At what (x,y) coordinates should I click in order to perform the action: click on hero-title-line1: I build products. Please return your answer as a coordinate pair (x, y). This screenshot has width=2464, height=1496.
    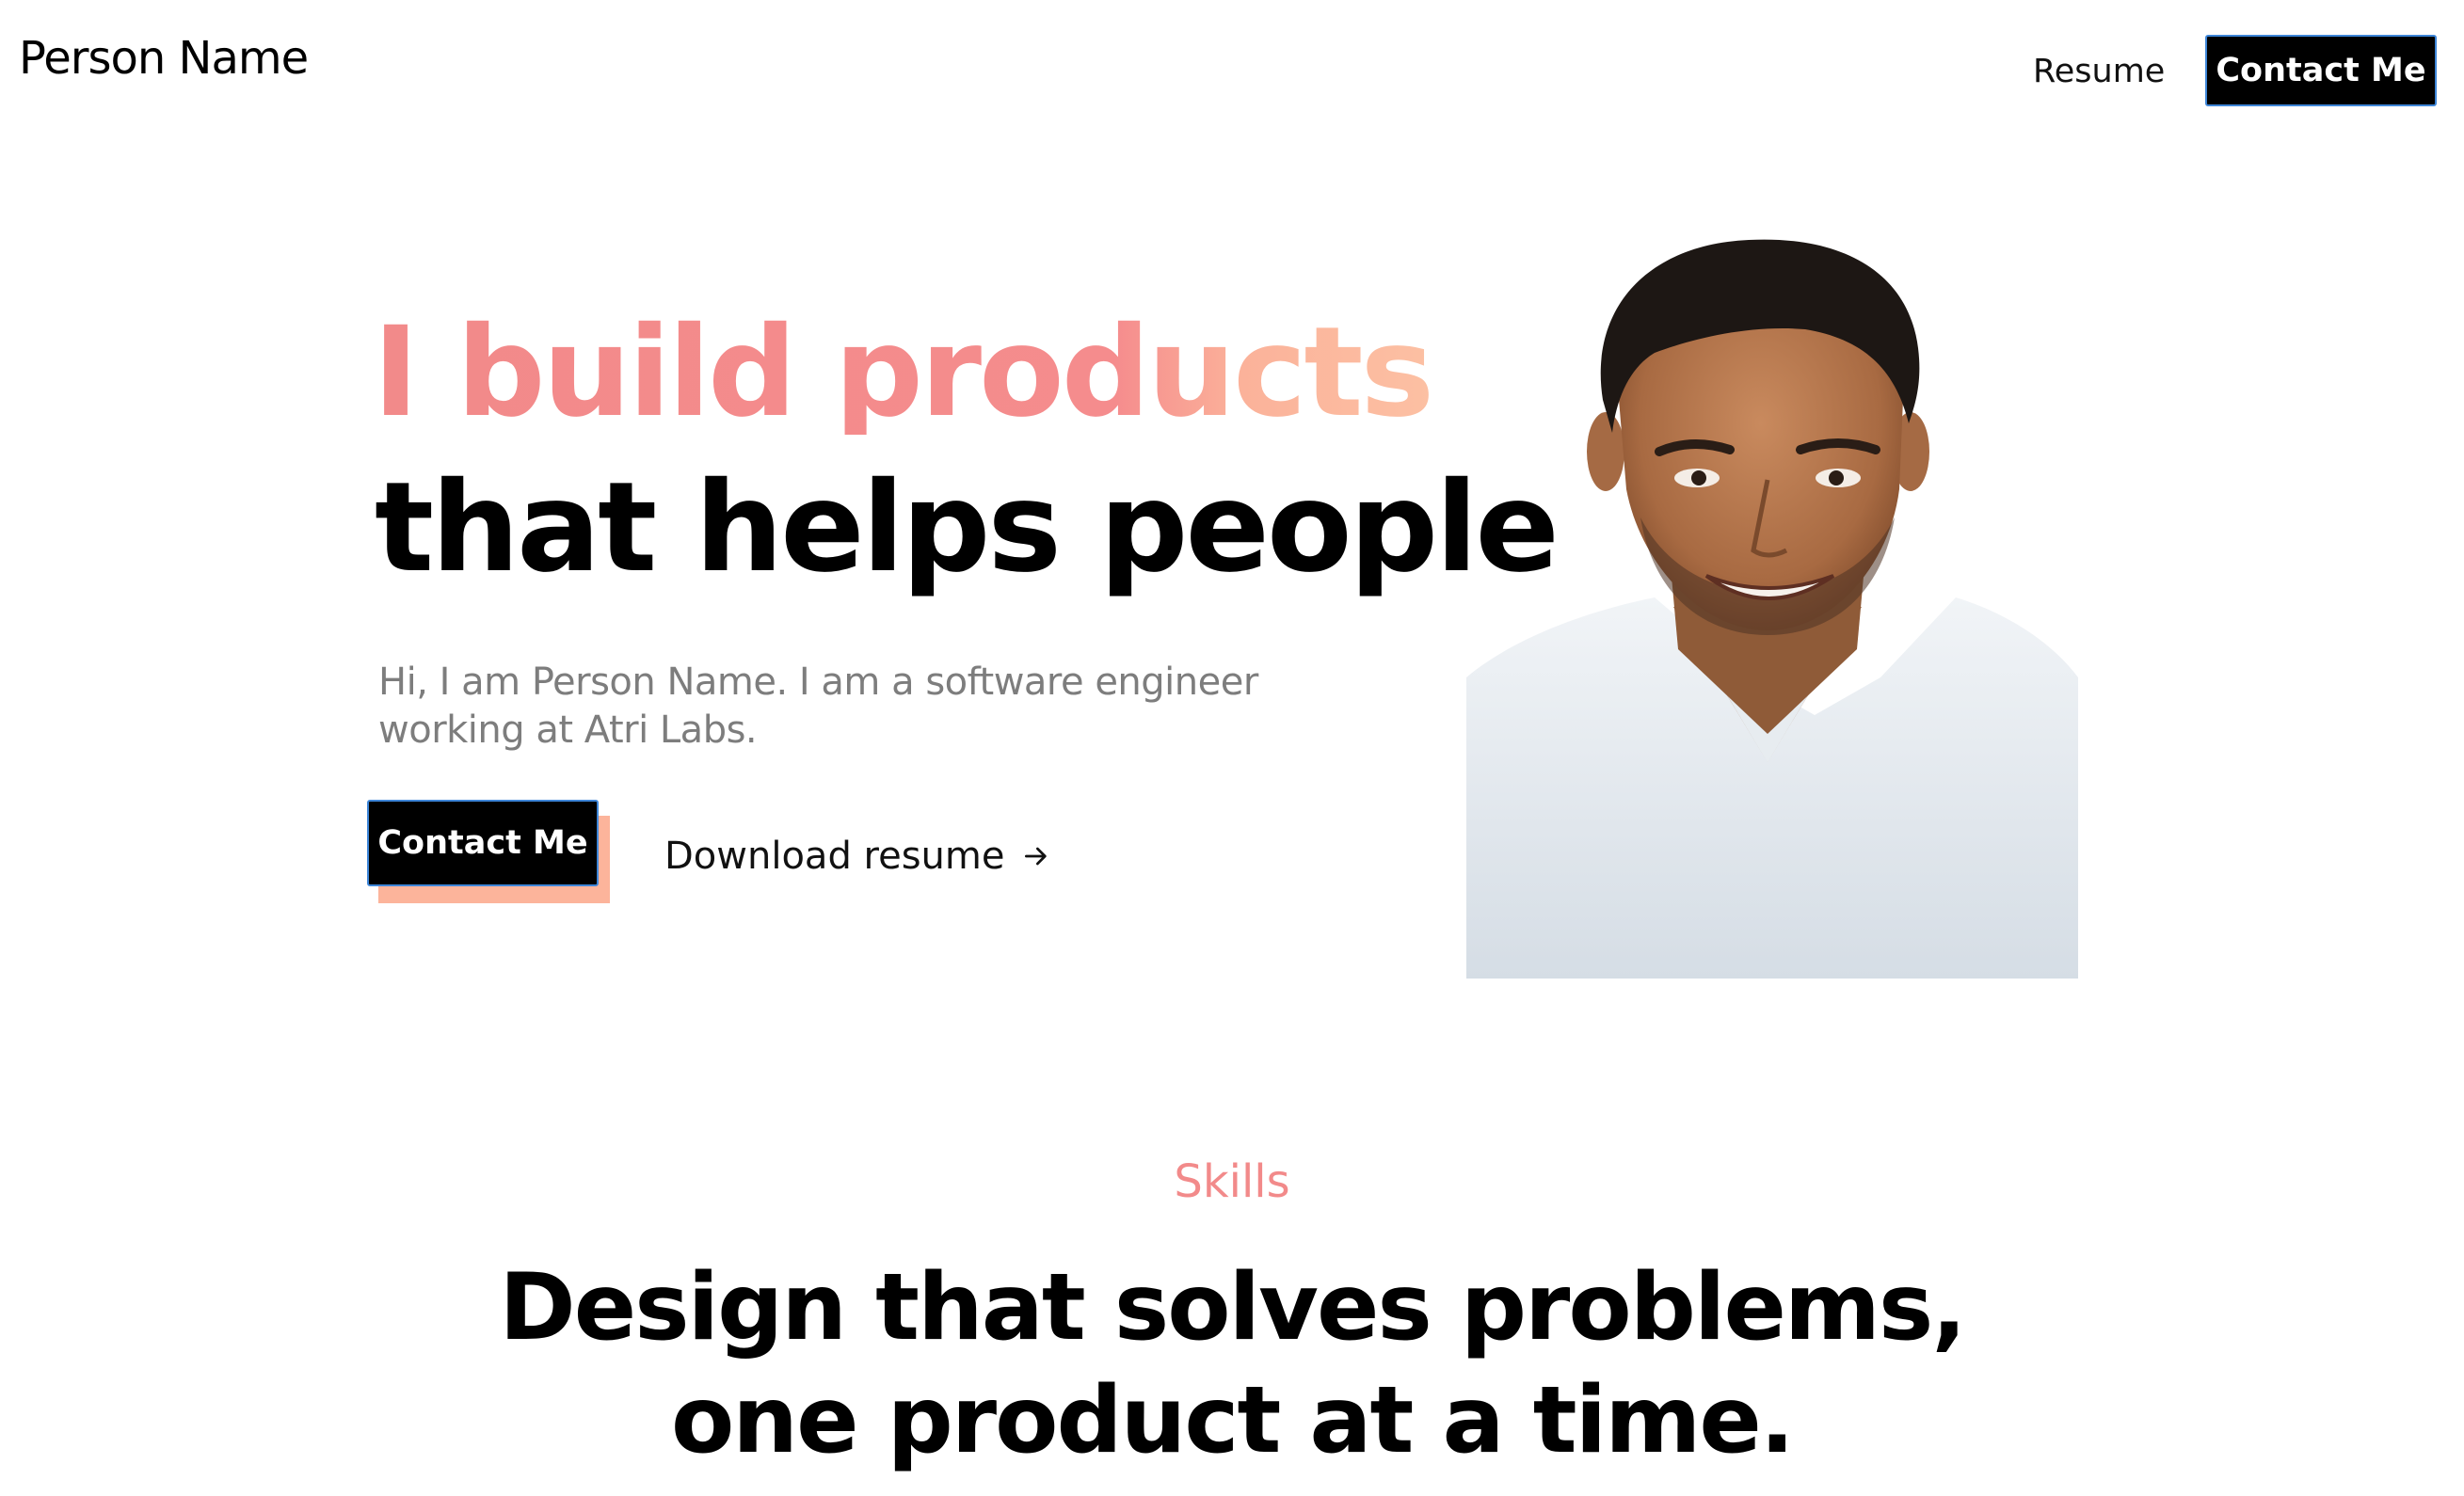
    Looking at the image, I should click on (903, 372).